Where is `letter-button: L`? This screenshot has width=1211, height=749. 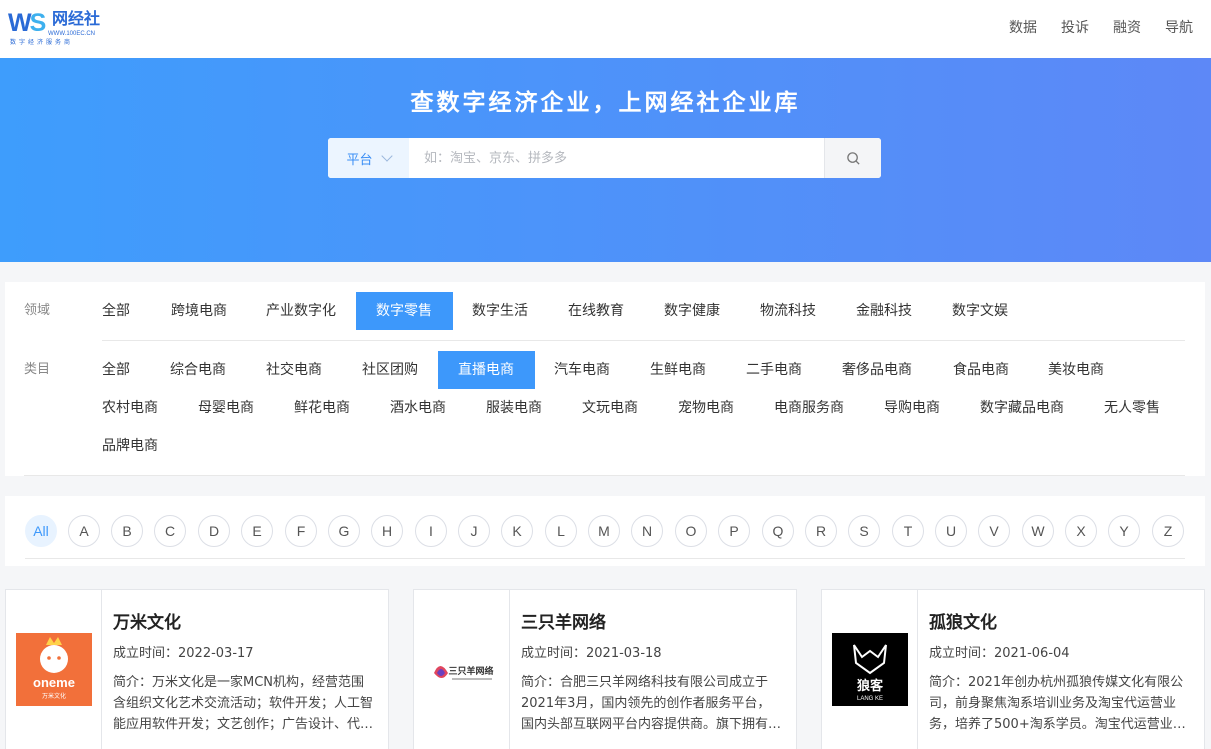 letter-button: L is located at coordinates (561, 531).